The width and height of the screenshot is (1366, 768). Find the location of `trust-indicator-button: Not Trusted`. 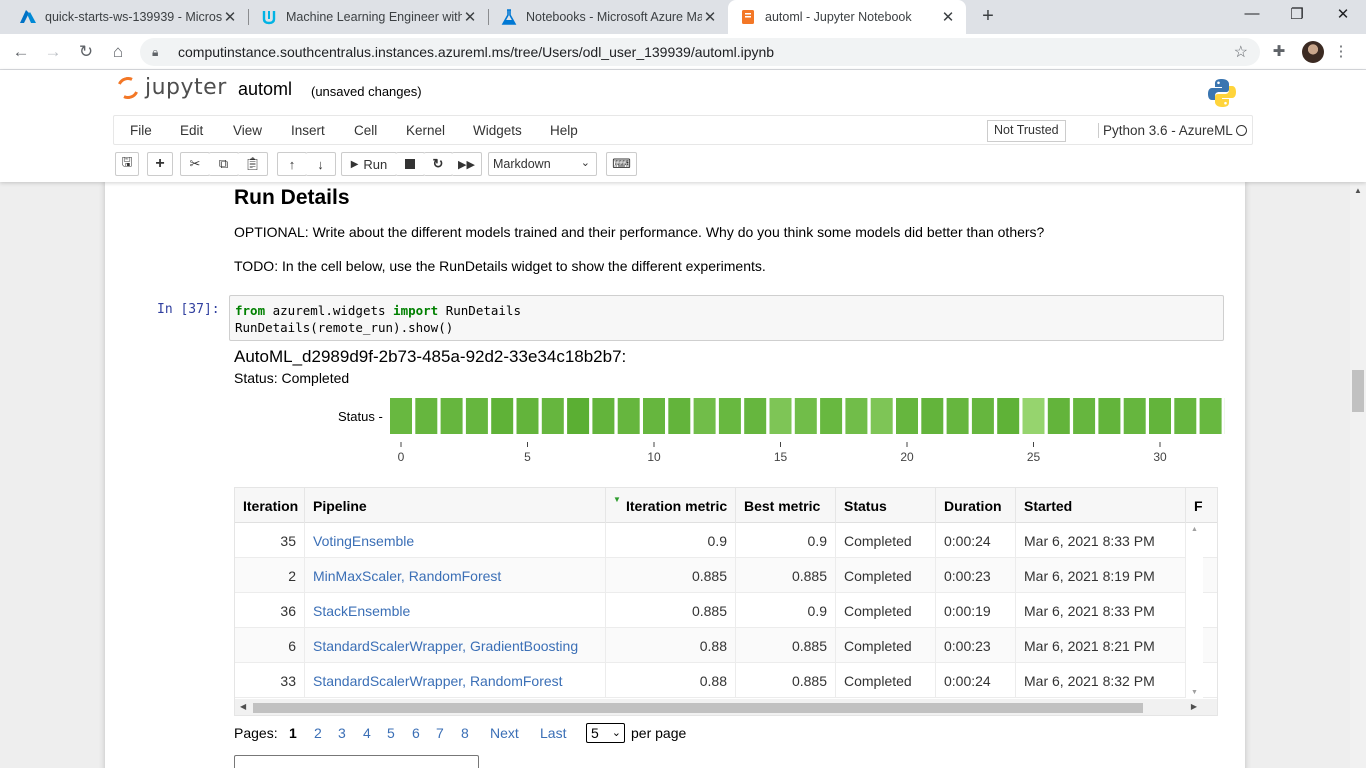

trust-indicator-button: Not Trusted is located at coordinates (1026, 131).